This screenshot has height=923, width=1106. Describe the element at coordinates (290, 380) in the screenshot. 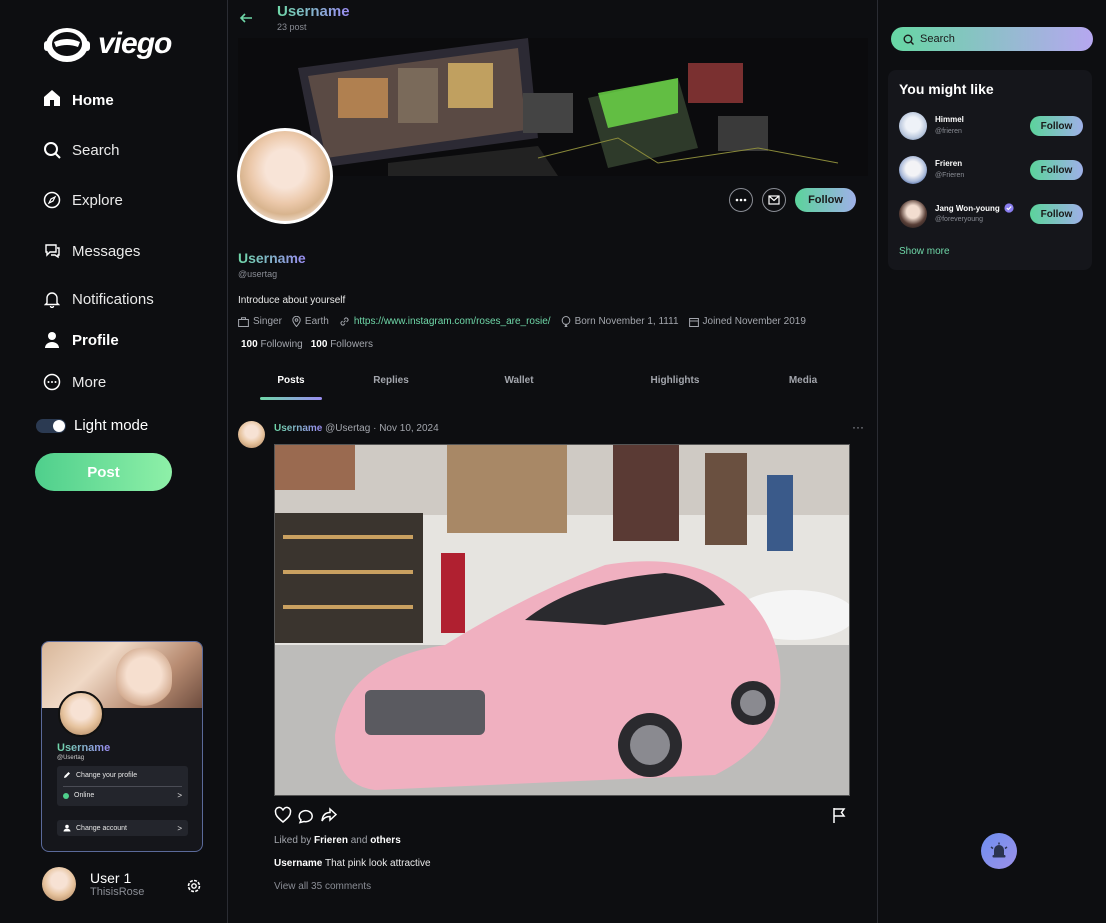

I see `tab-posts: Posts` at that location.